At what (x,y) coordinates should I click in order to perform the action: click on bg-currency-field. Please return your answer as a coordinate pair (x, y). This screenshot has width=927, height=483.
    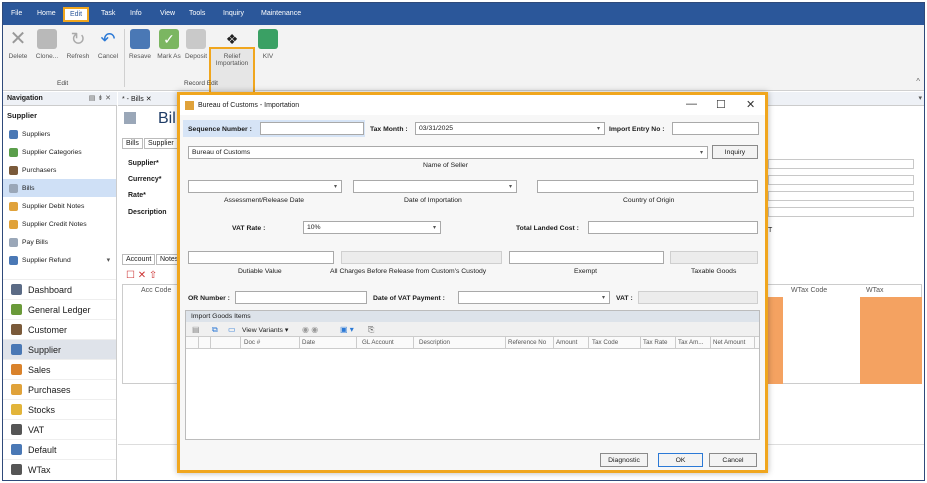
    Looking at the image, I should click on (841, 180).